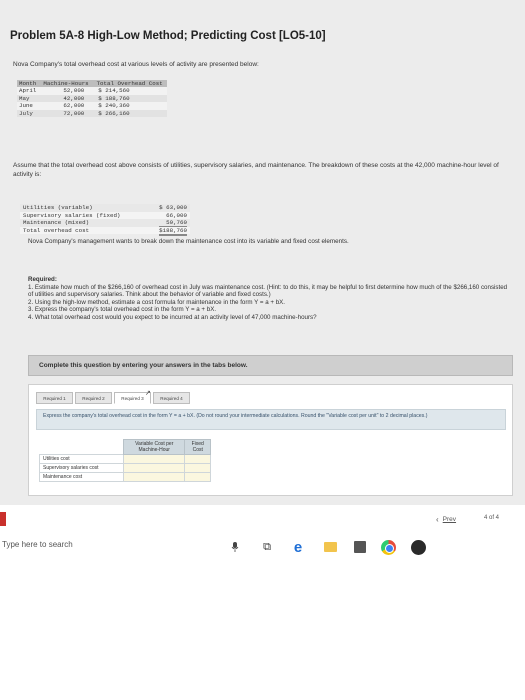  What do you see at coordinates (262, 520) in the screenshot?
I see `navigation-bar: ‹ Prev 4 of 4` at bounding box center [262, 520].